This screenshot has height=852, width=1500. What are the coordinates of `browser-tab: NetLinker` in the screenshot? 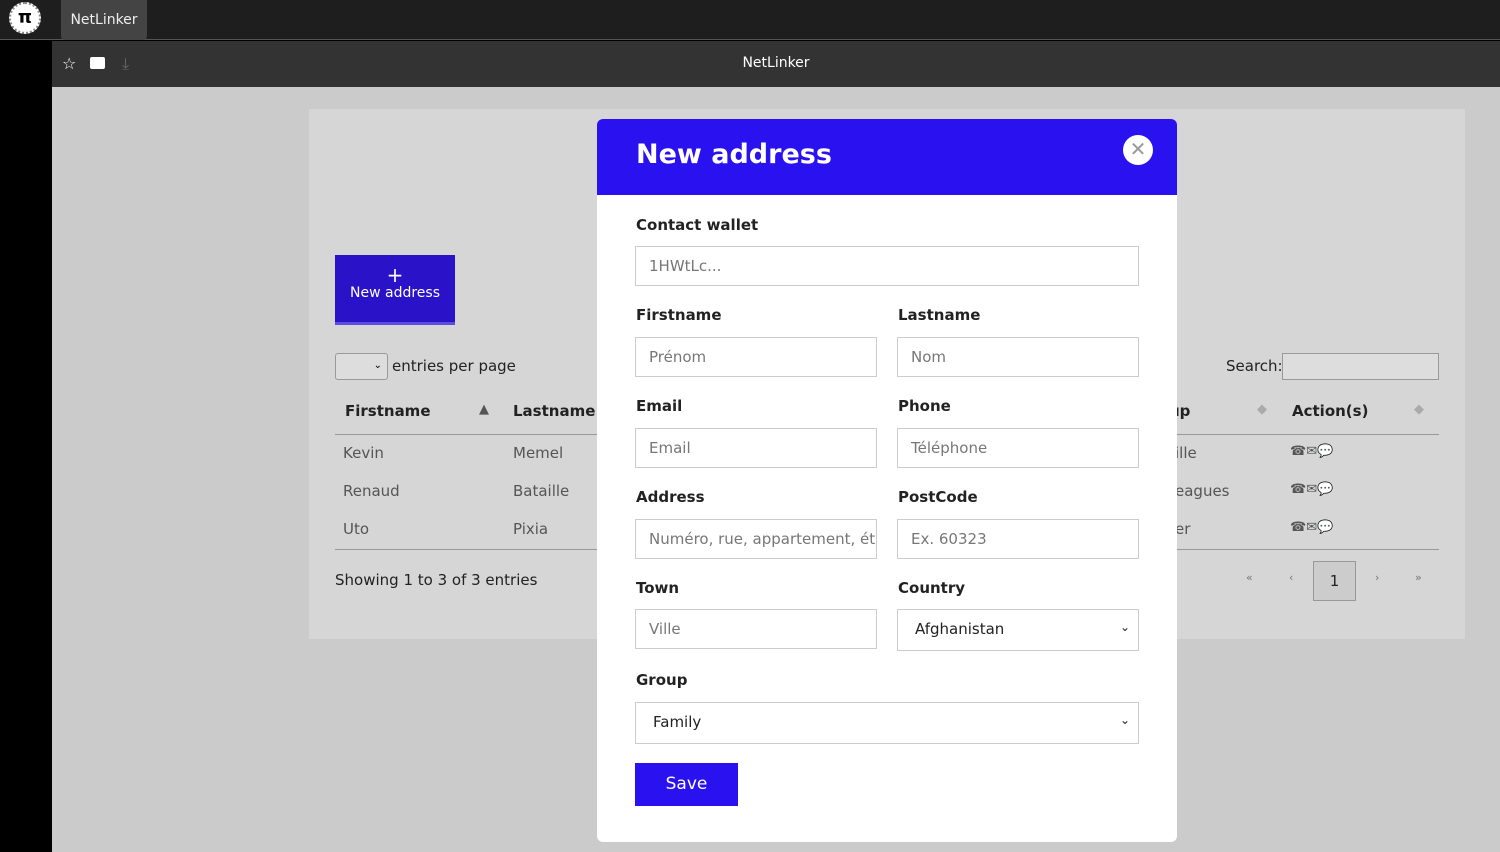 It's located at (104, 20).